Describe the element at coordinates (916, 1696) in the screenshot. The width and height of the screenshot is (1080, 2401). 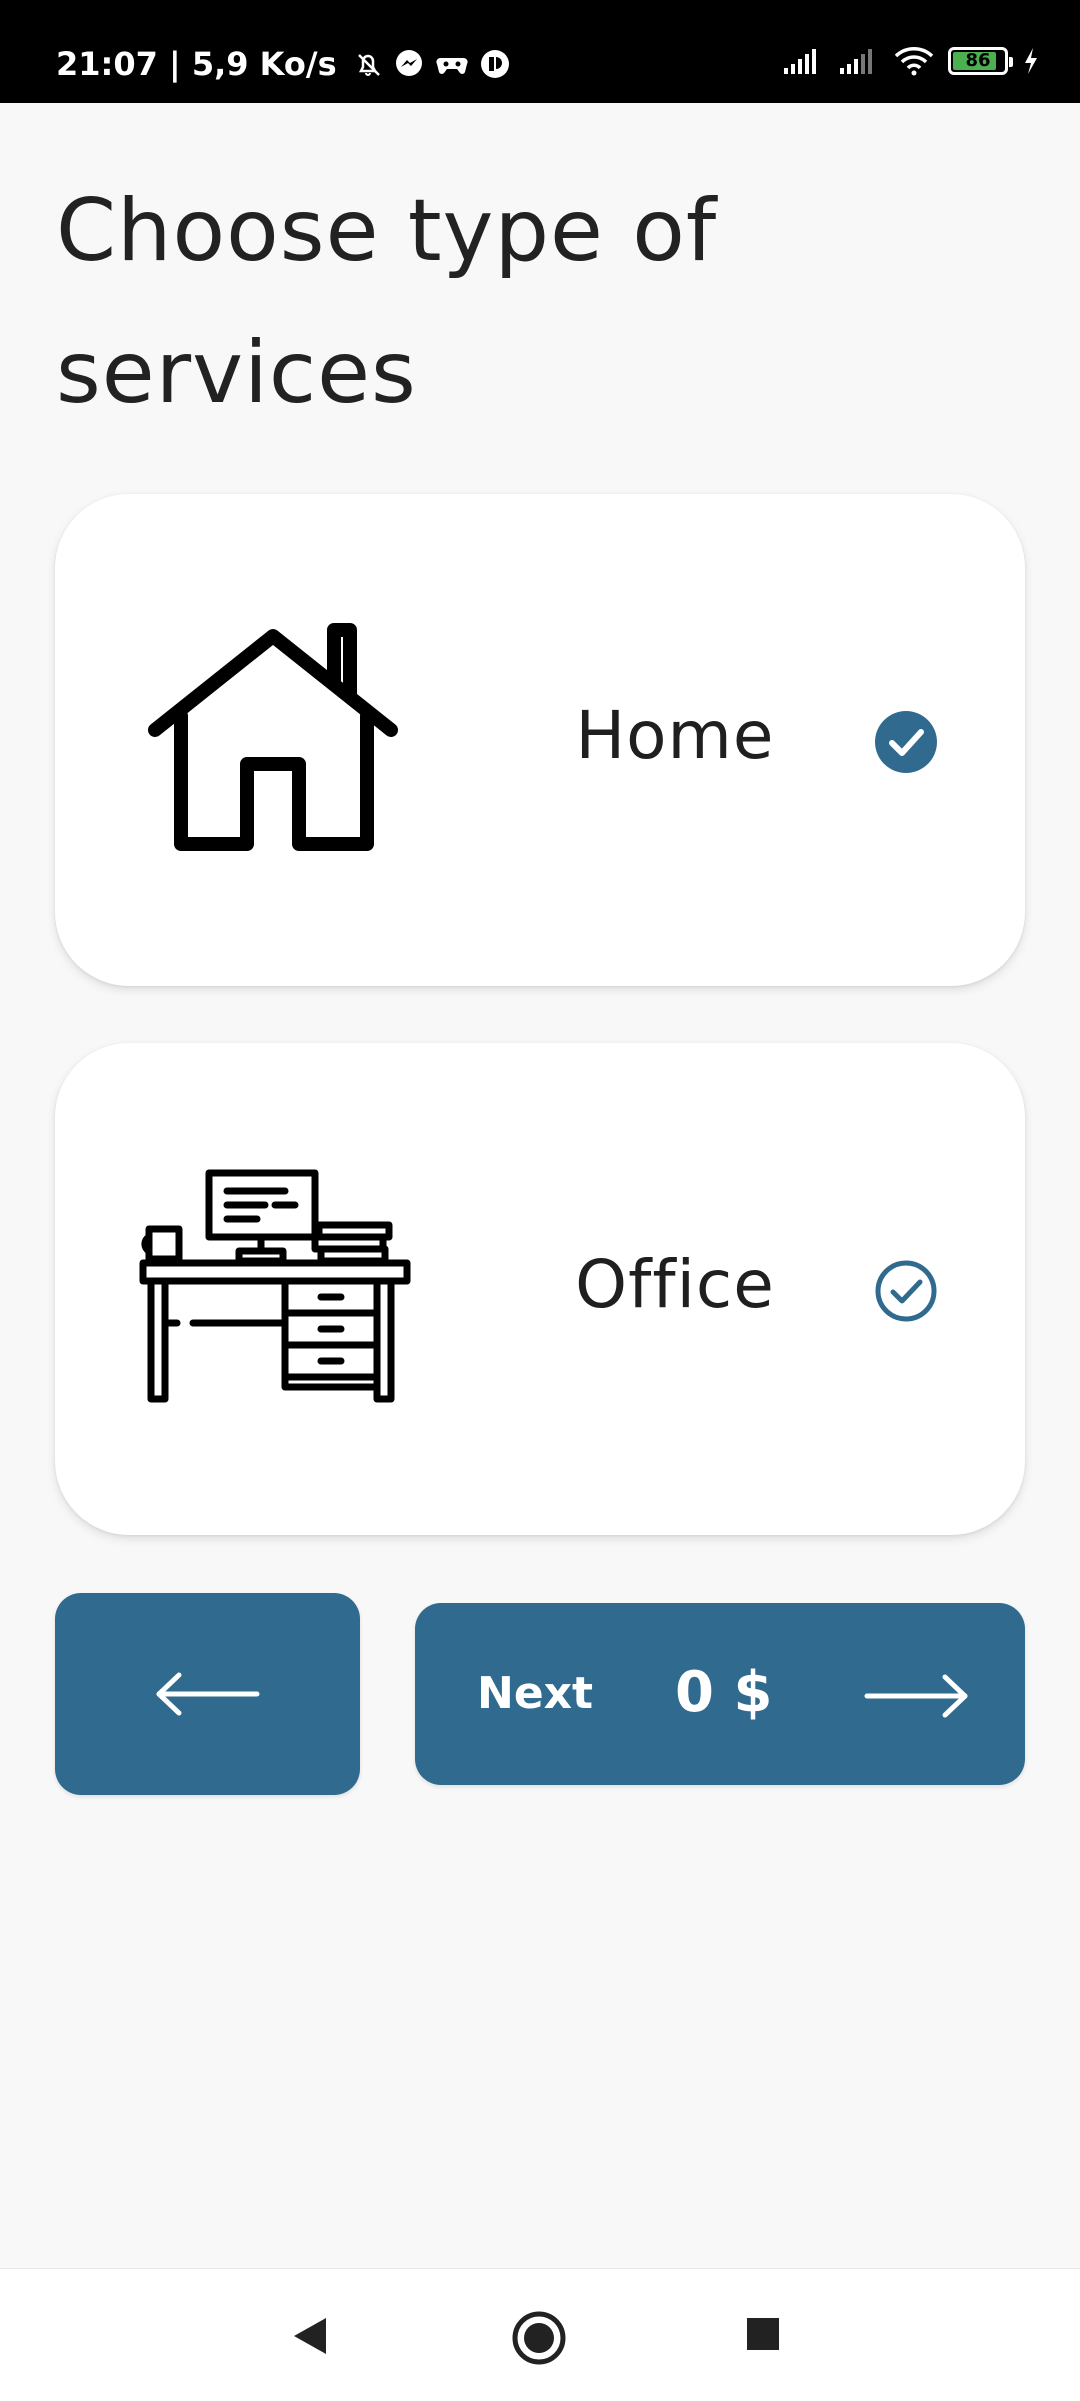
I see `arrow-right-icon` at that location.